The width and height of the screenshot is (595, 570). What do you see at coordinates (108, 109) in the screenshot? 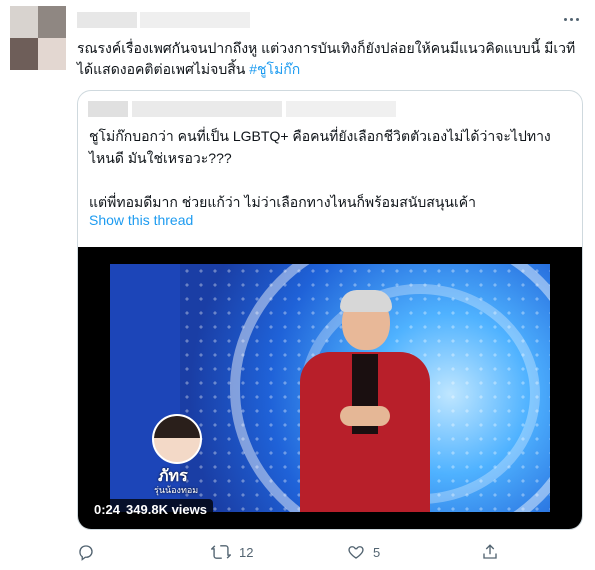
I see `quoted-avatar-blurred` at bounding box center [108, 109].